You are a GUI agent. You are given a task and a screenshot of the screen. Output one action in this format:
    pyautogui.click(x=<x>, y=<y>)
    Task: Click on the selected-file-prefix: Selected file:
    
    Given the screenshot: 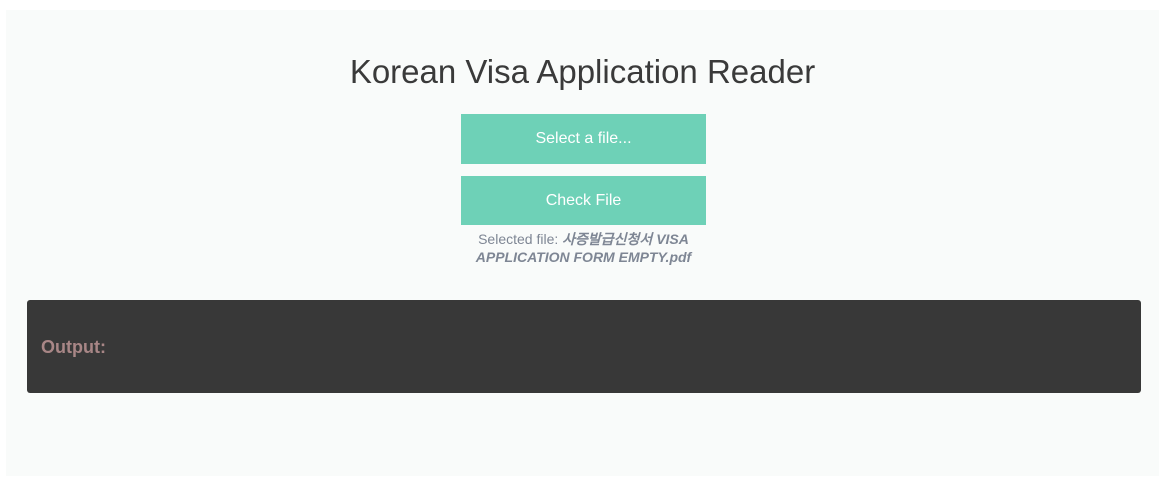 What is the action you would take?
    pyautogui.click(x=520, y=239)
    